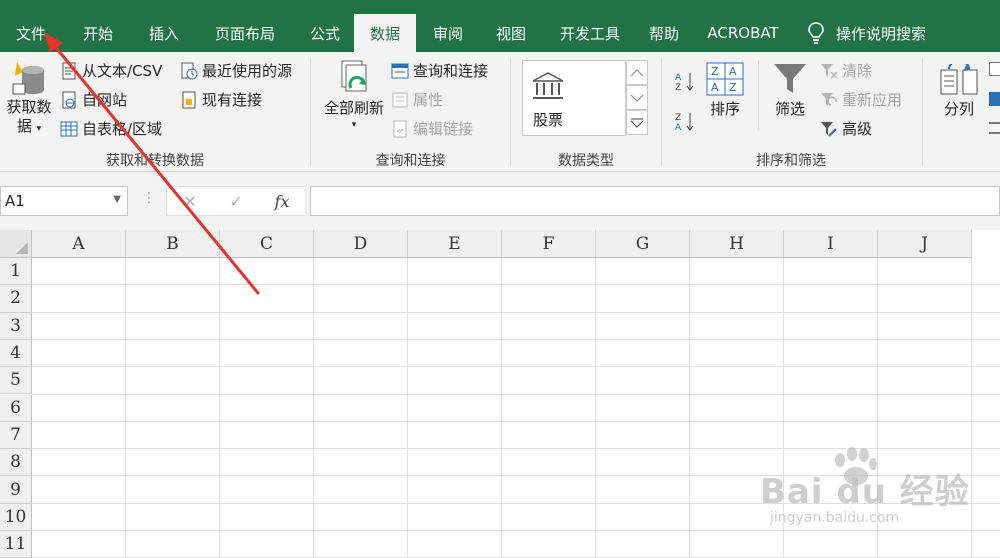 This screenshot has height=558, width=1000. I want to click on database-icon, so click(28, 78).